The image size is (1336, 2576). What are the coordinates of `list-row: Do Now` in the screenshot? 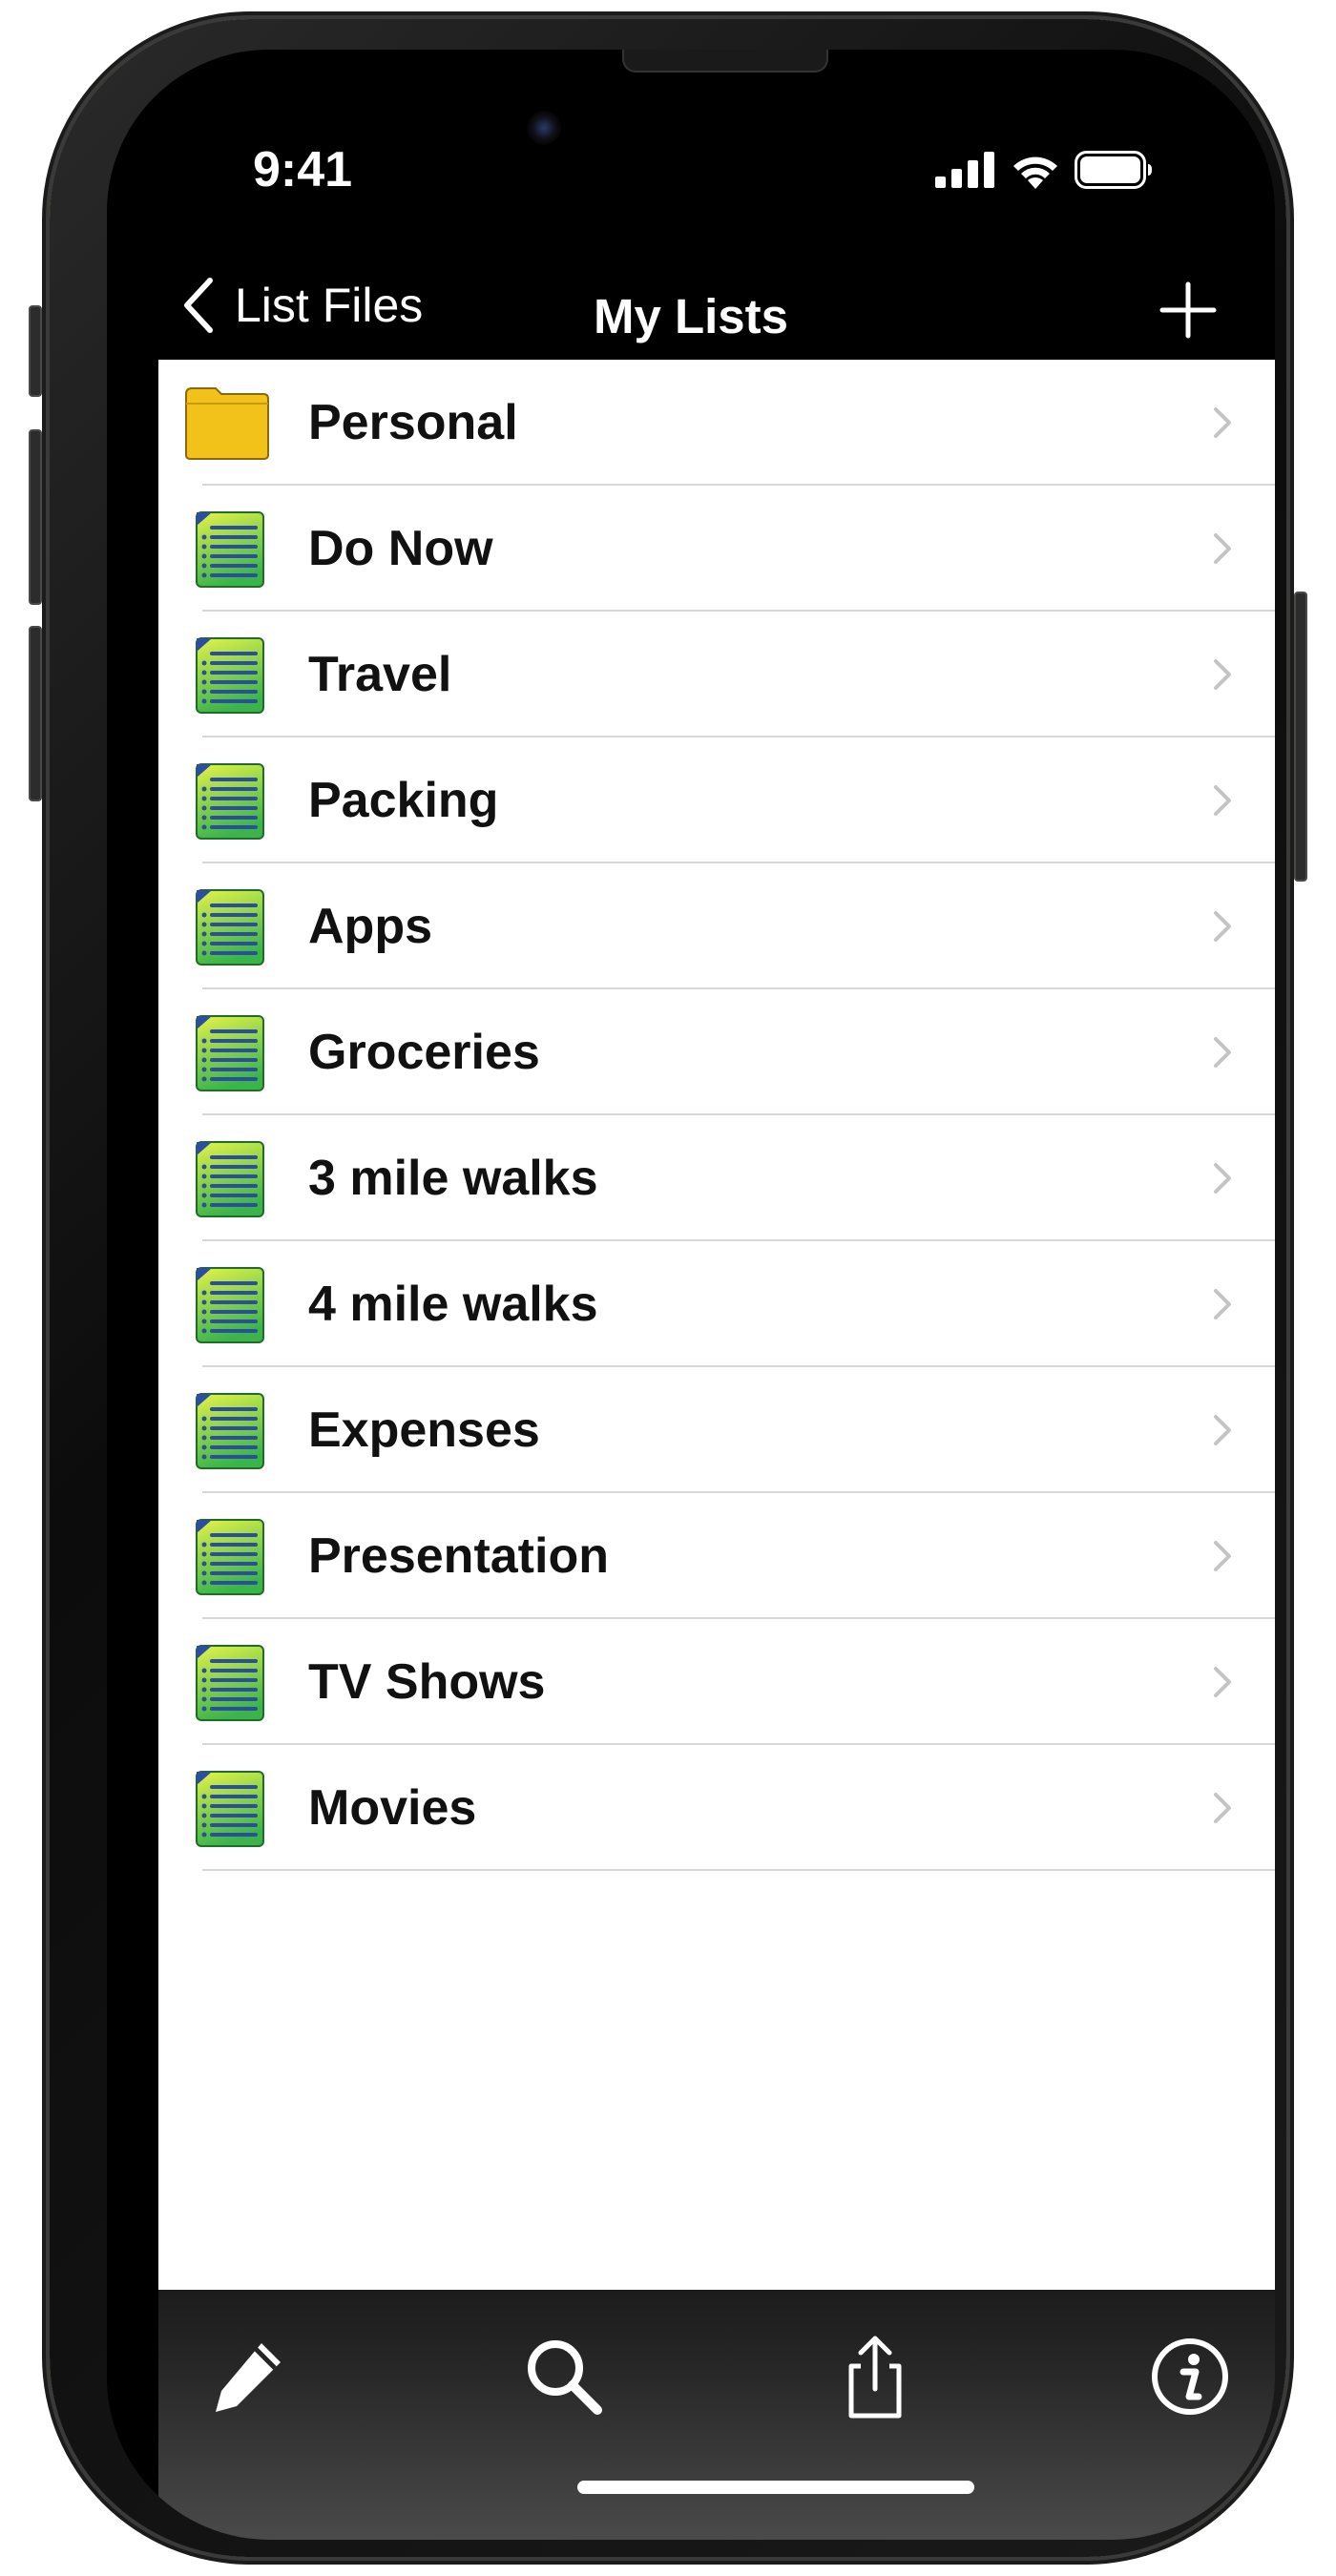 It's located at (716, 549).